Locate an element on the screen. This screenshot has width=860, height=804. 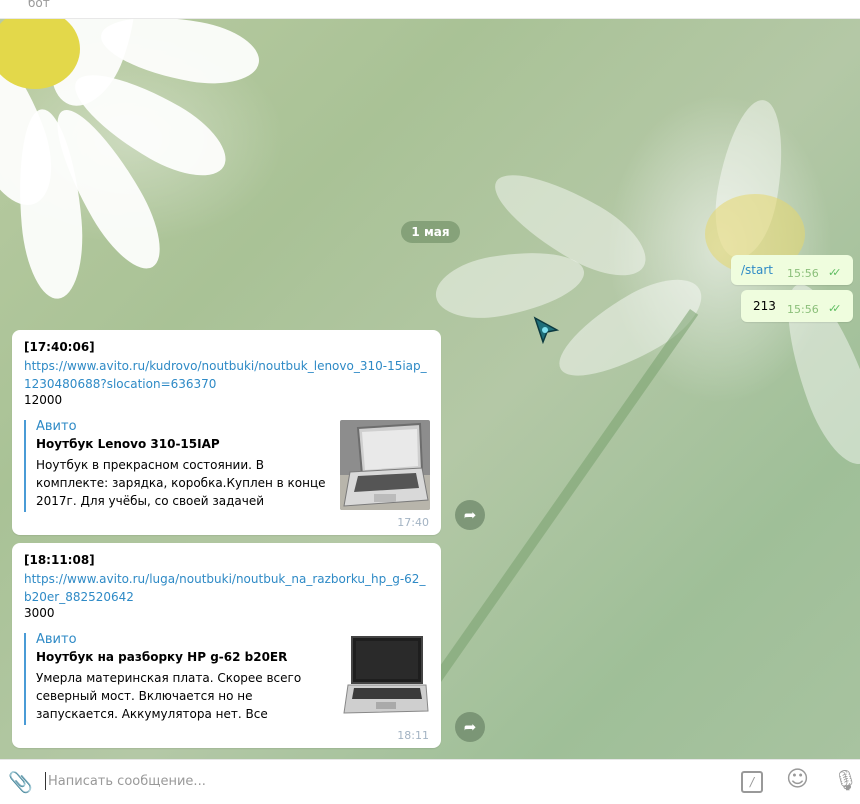
bot-commands-icon: / is located at coordinates (752, 782).